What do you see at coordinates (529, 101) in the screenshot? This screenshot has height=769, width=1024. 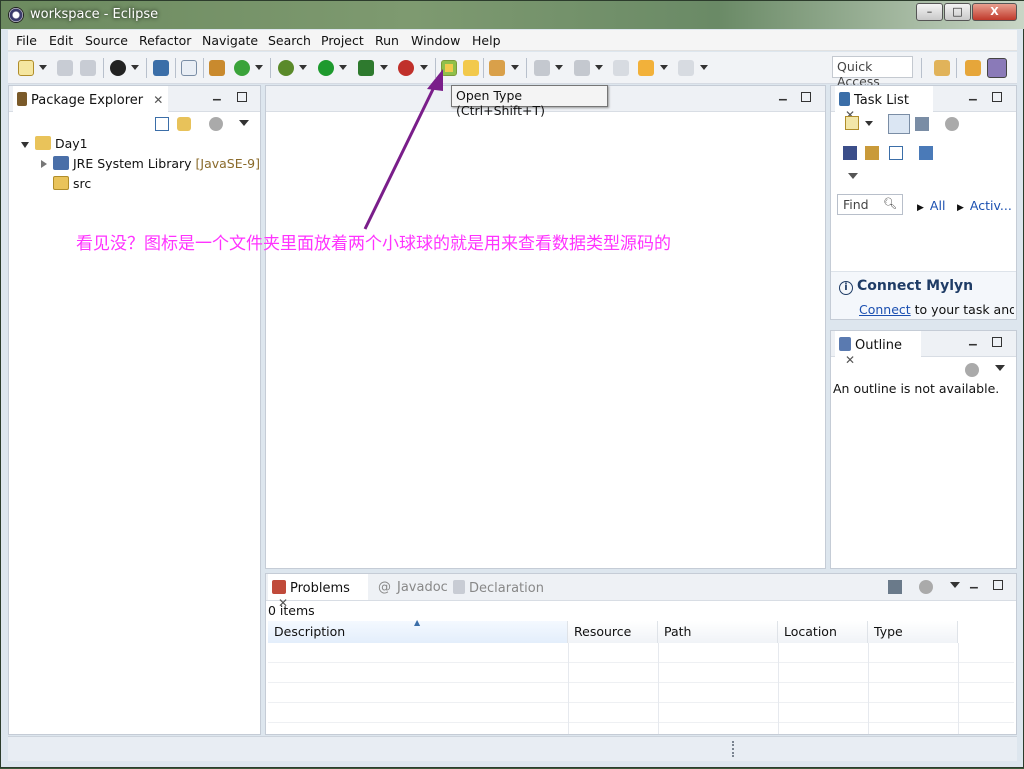 I see `open-type-tooltip: Open Type (Ctrl+Shift+T)` at bounding box center [529, 101].